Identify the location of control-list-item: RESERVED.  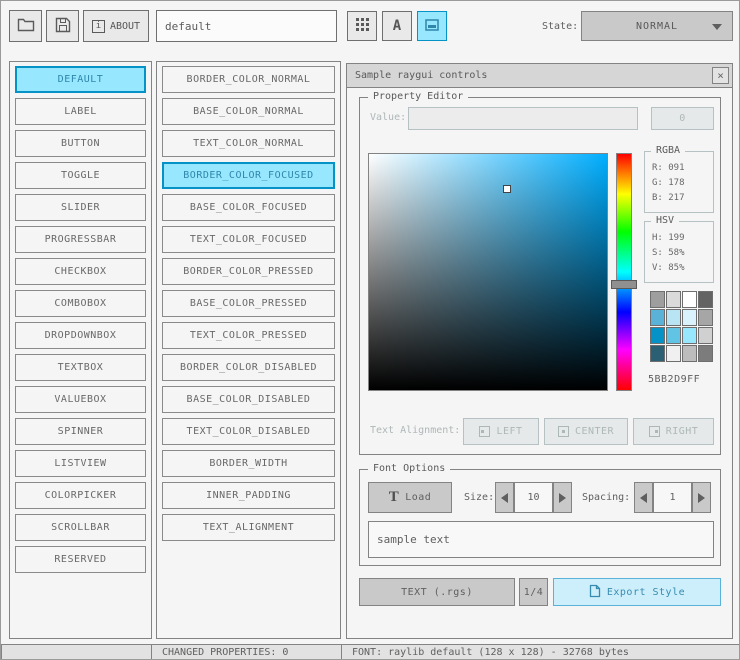
(80, 559).